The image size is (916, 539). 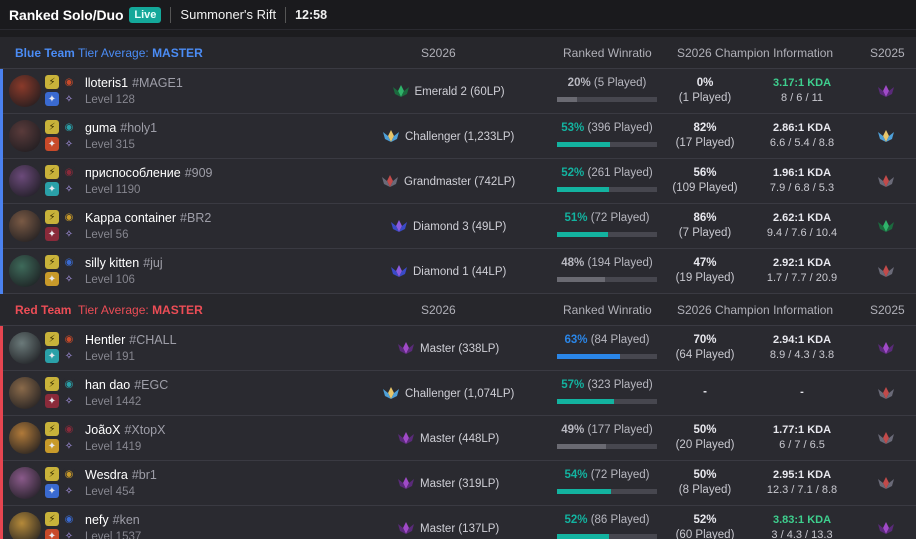 I want to click on summoner-spell-icon: ✦, so click(x=52, y=279).